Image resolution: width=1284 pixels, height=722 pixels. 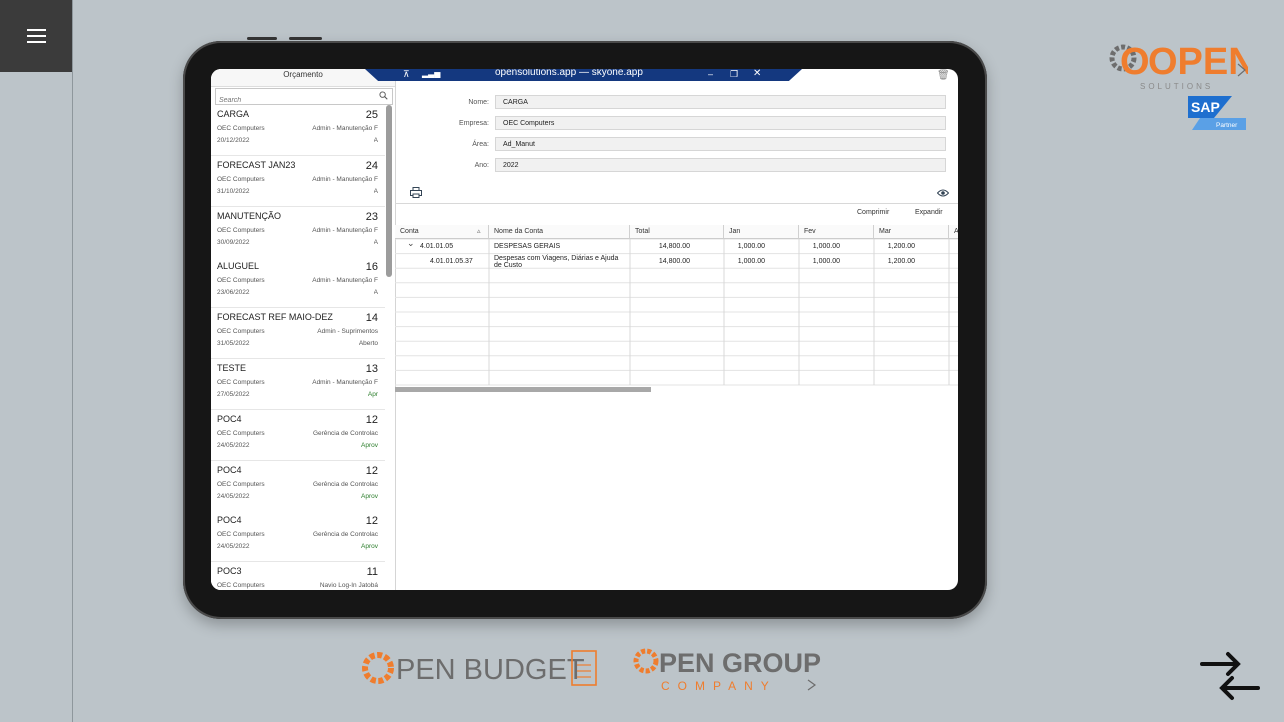 What do you see at coordinates (232, 368) in the screenshot?
I see `list-item-title: TESTE` at bounding box center [232, 368].